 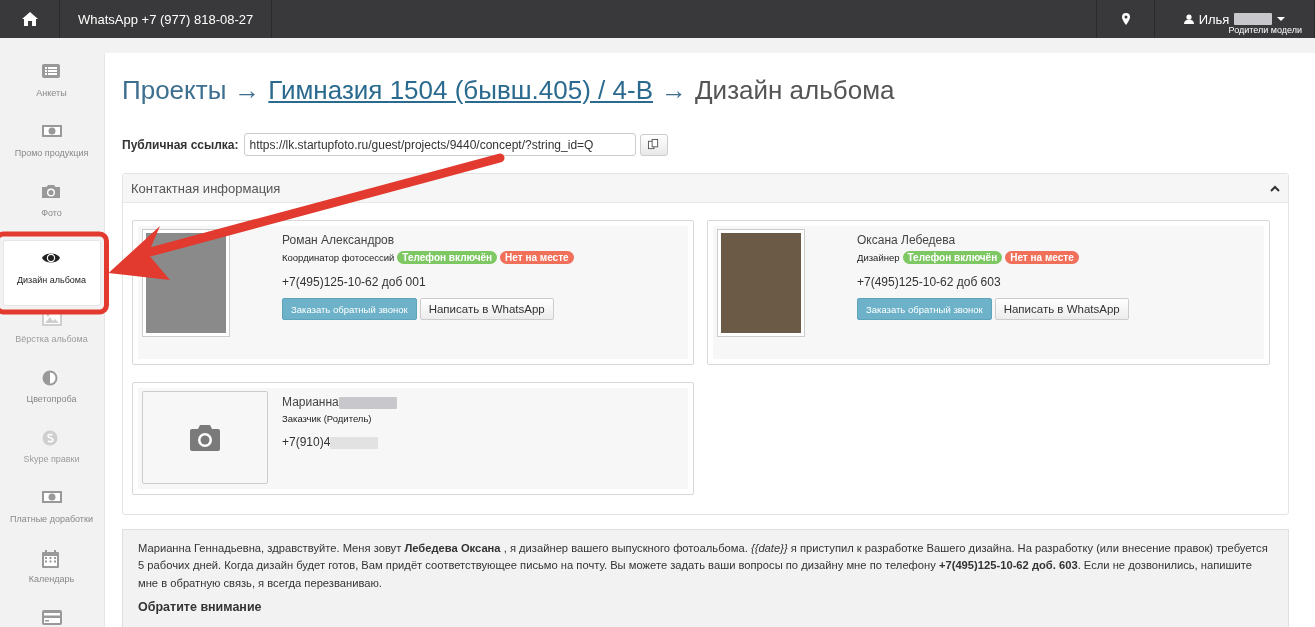 What do you see at coordinates (878, 257) in the screenshot?
I see `contact-role: Дизайнер` at bounding box center [878, 257].